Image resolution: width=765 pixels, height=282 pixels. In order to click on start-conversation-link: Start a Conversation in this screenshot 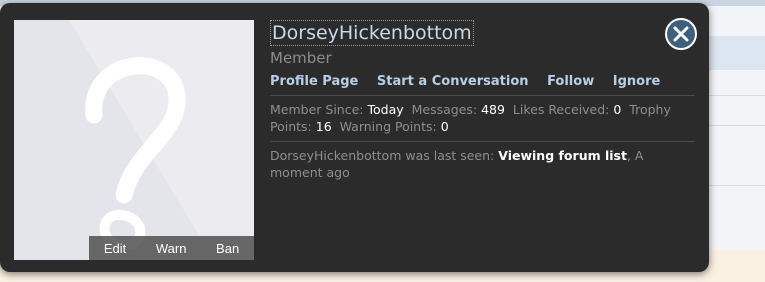, I will do `click(453, 81)`.